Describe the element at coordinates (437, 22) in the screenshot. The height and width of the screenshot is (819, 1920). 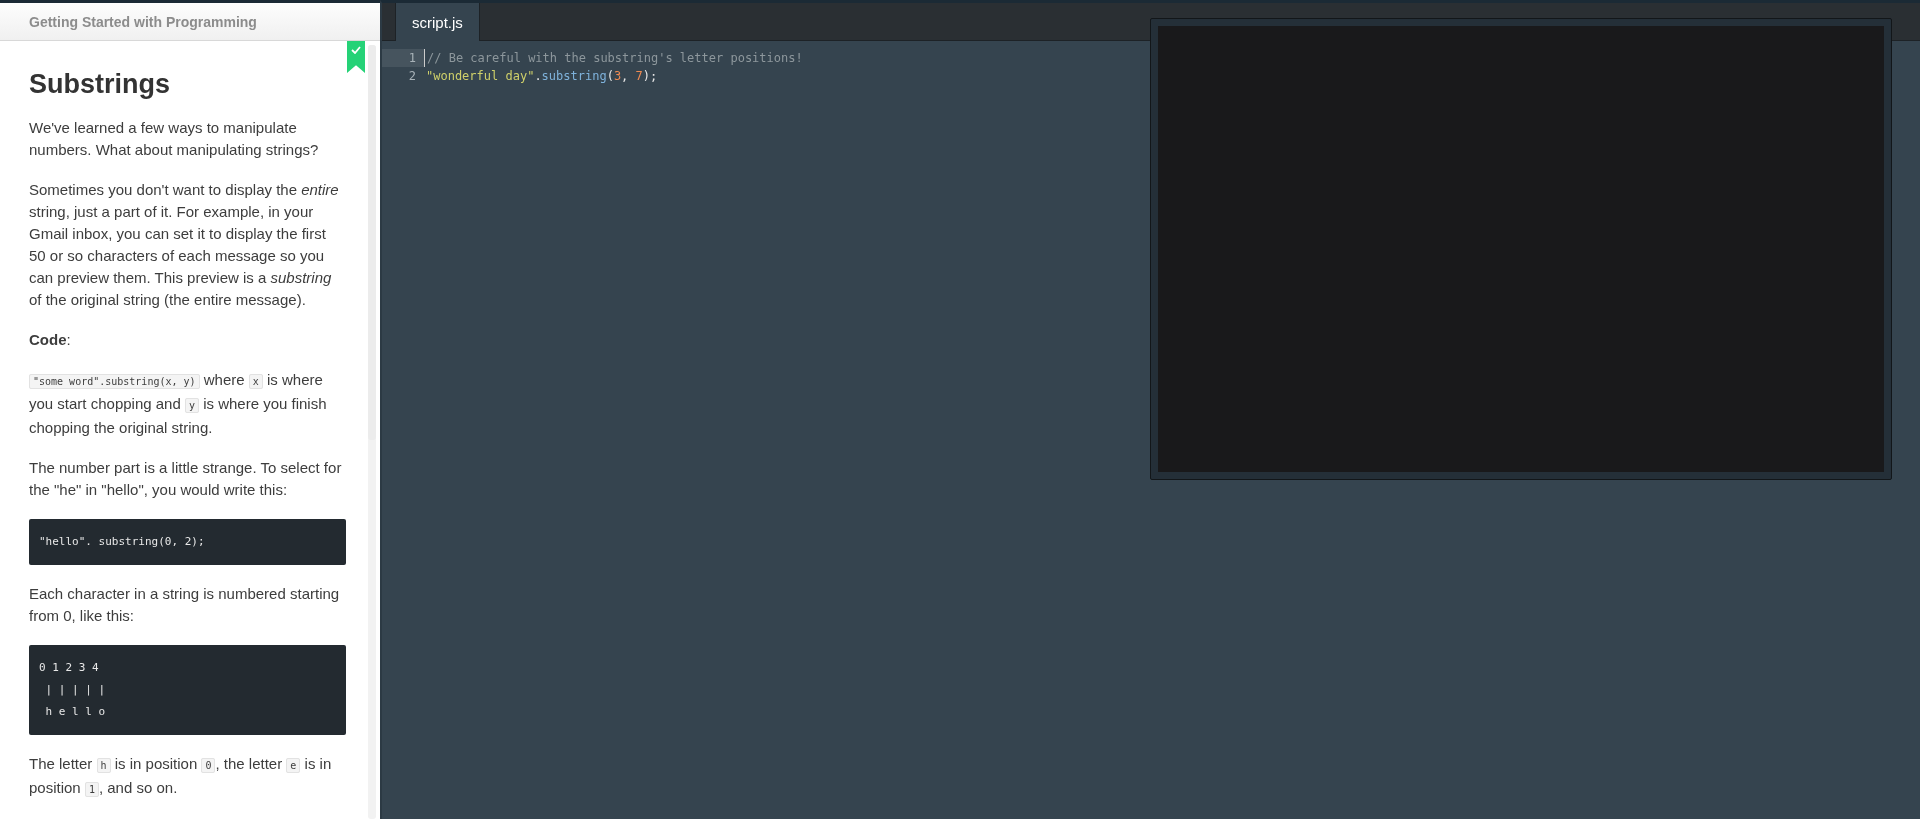
I see `file-tab: script.js` at that location.